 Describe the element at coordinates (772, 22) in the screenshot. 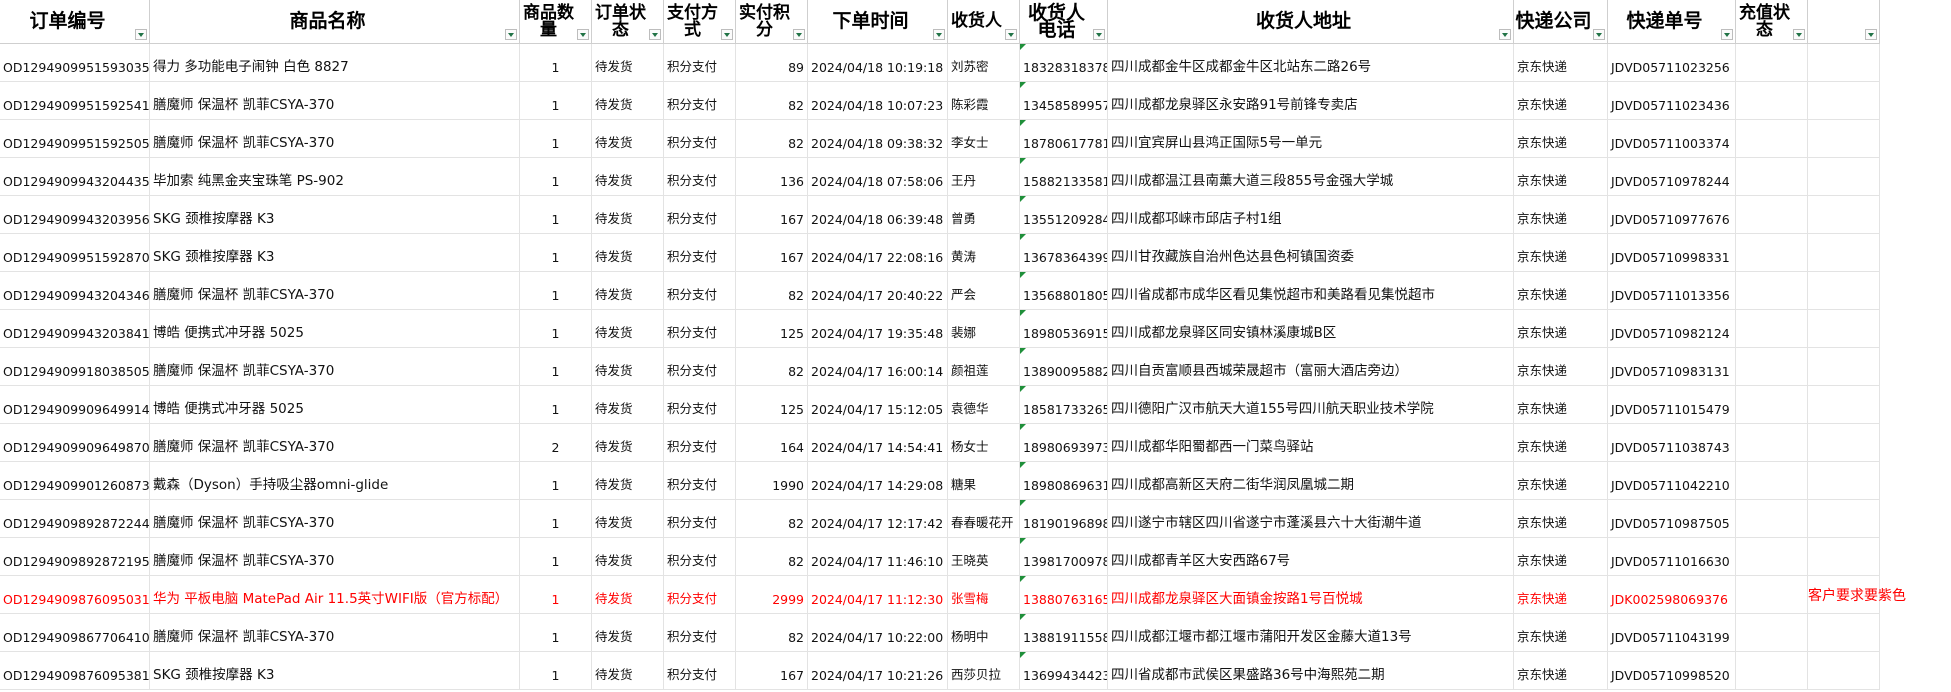

I see `column-header-paid-points: 实付积分` at that location.